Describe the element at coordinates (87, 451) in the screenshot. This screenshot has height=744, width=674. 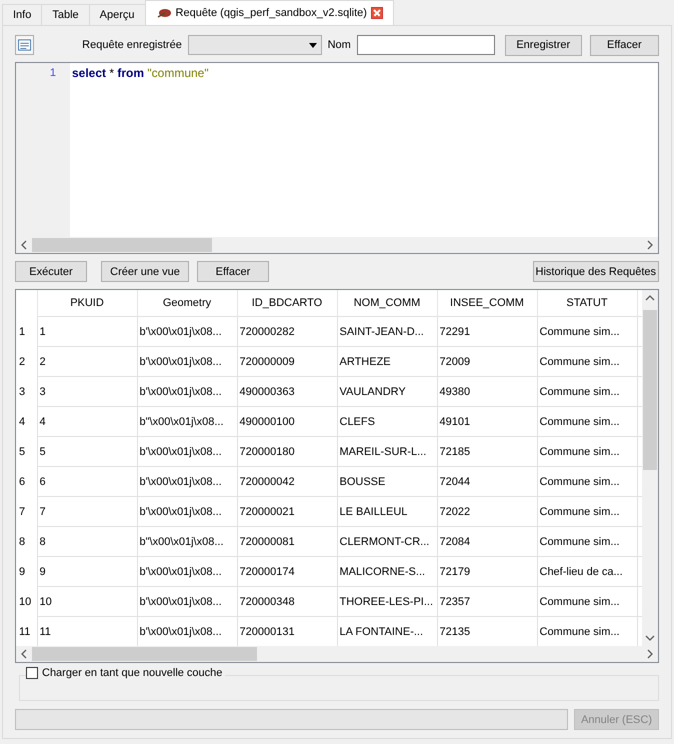
I see `table-cell: 5` at that location.